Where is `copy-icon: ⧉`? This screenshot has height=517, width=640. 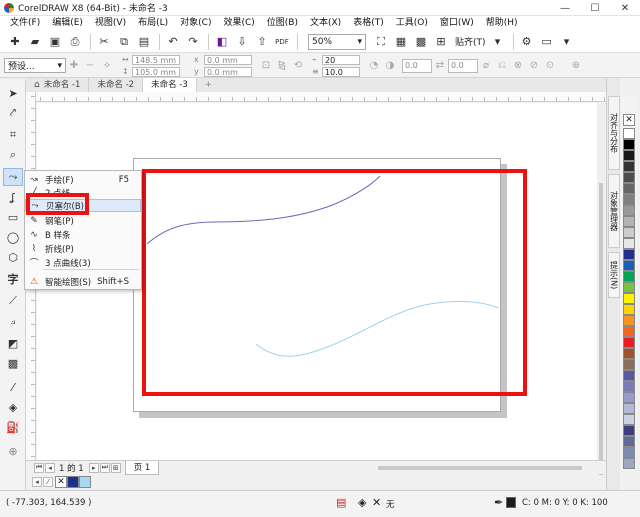
copy-icon: ⧉ is located at coordinates (124, 42).